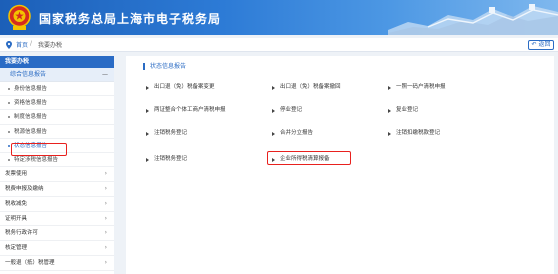 This screenshot has width=558, height=274. What do you see at coordinates (184, 87) in the screenshot?
I see `link-label: 出口退（免）税备案变更` at bounding box center [184, 87].